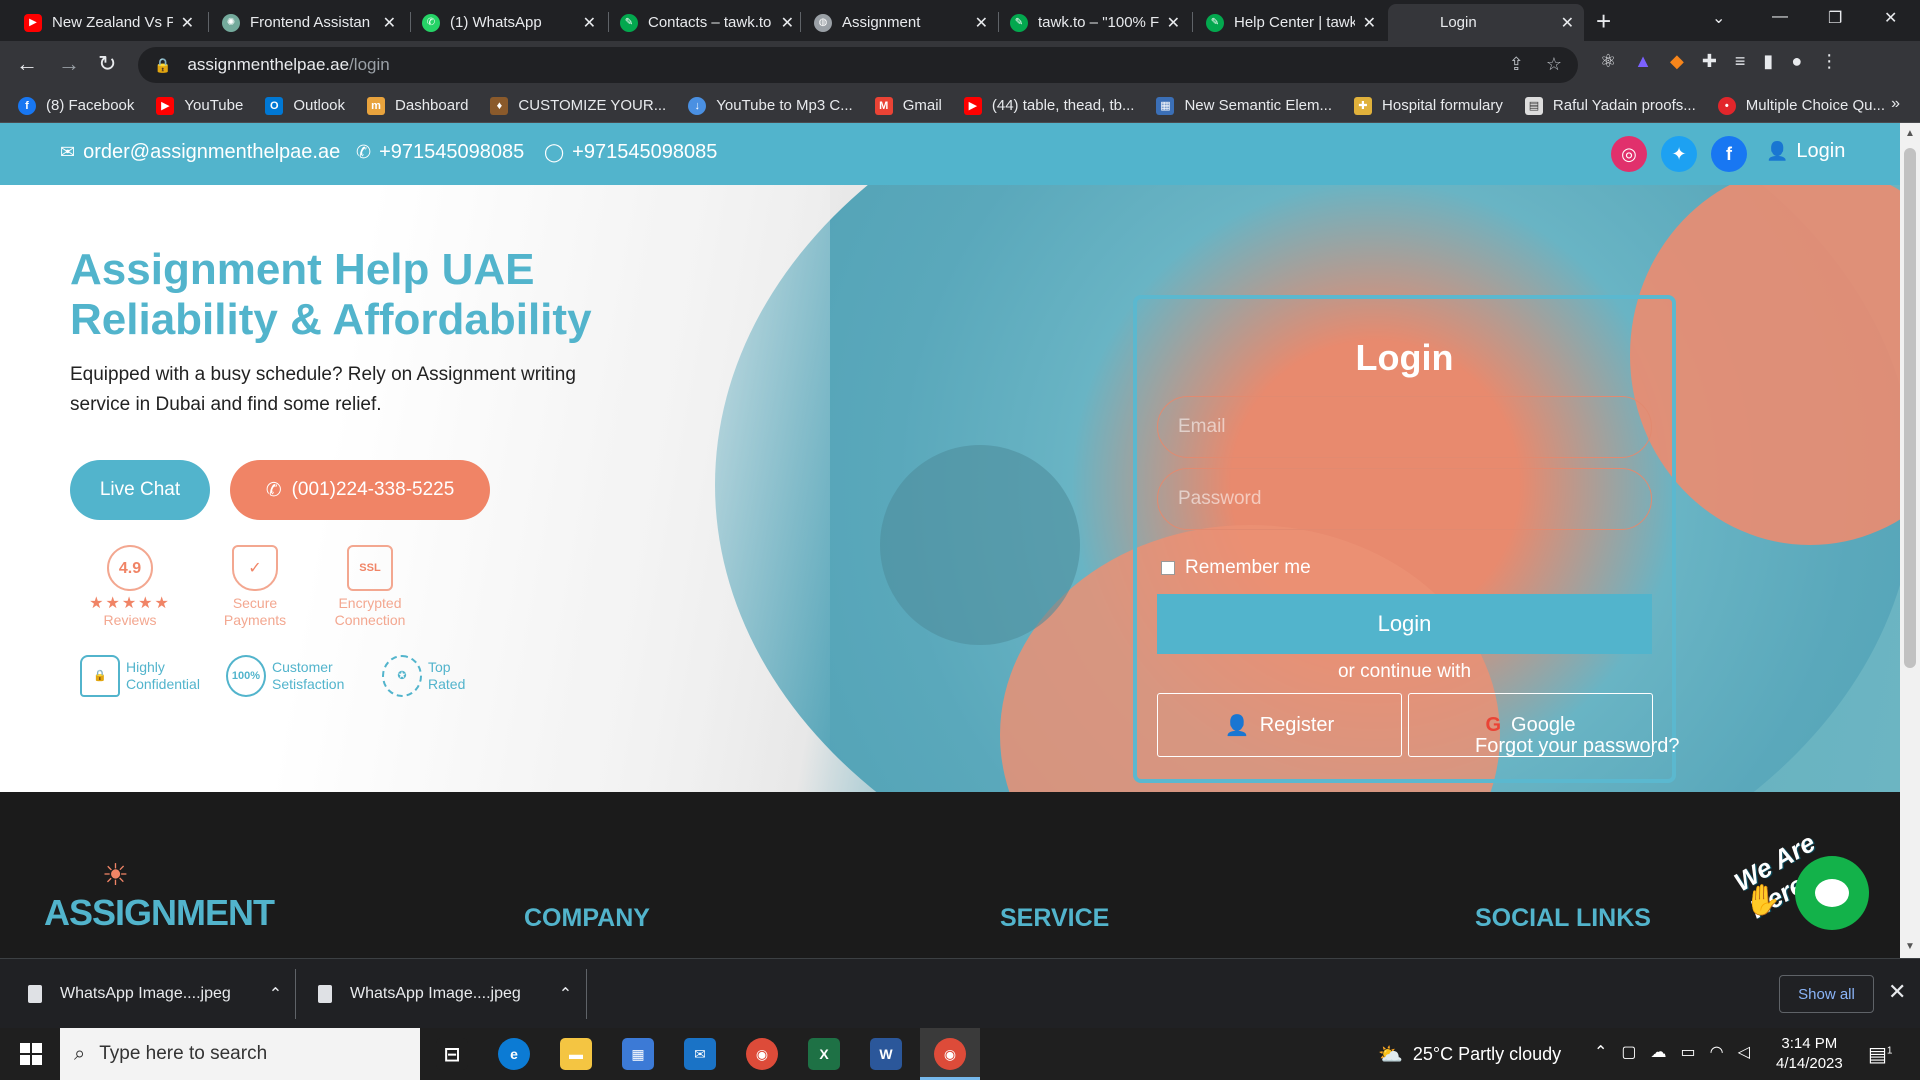  What do you see at coordinates (1880, 1054) in the screenshot?
I see `notification-icon: ▤1` at bounding box center [1880, 1054].